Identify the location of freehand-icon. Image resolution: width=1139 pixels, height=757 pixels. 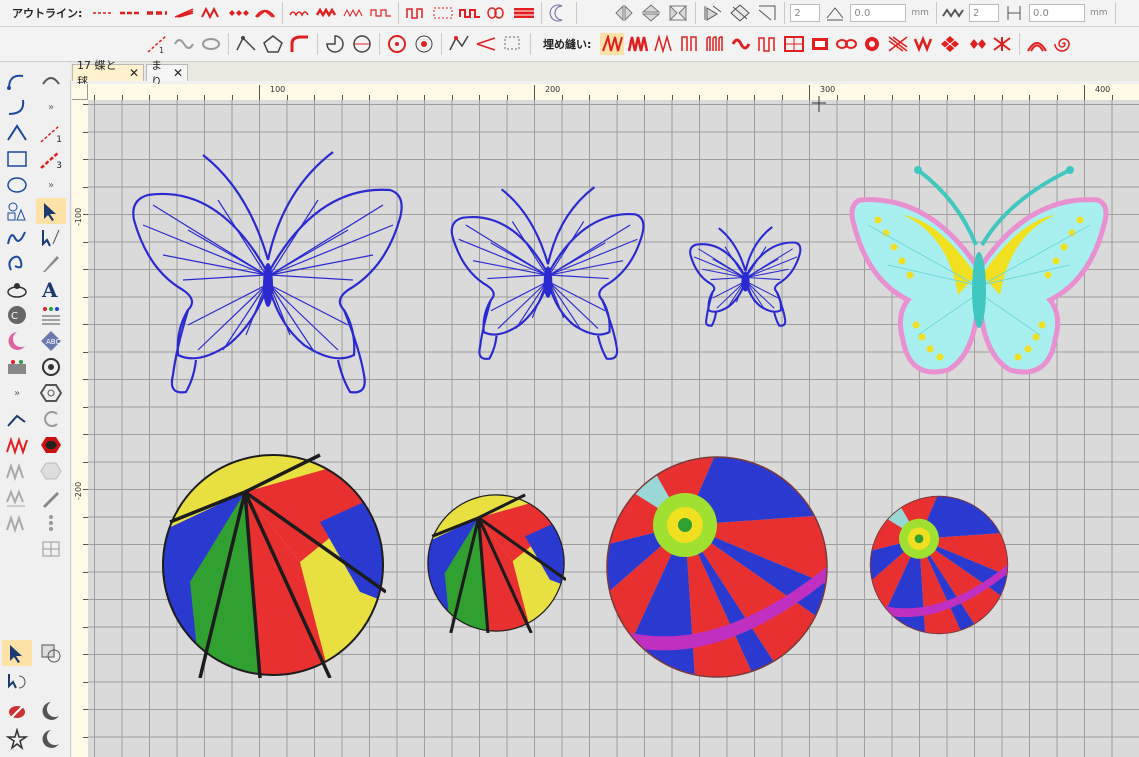
(17, 237).